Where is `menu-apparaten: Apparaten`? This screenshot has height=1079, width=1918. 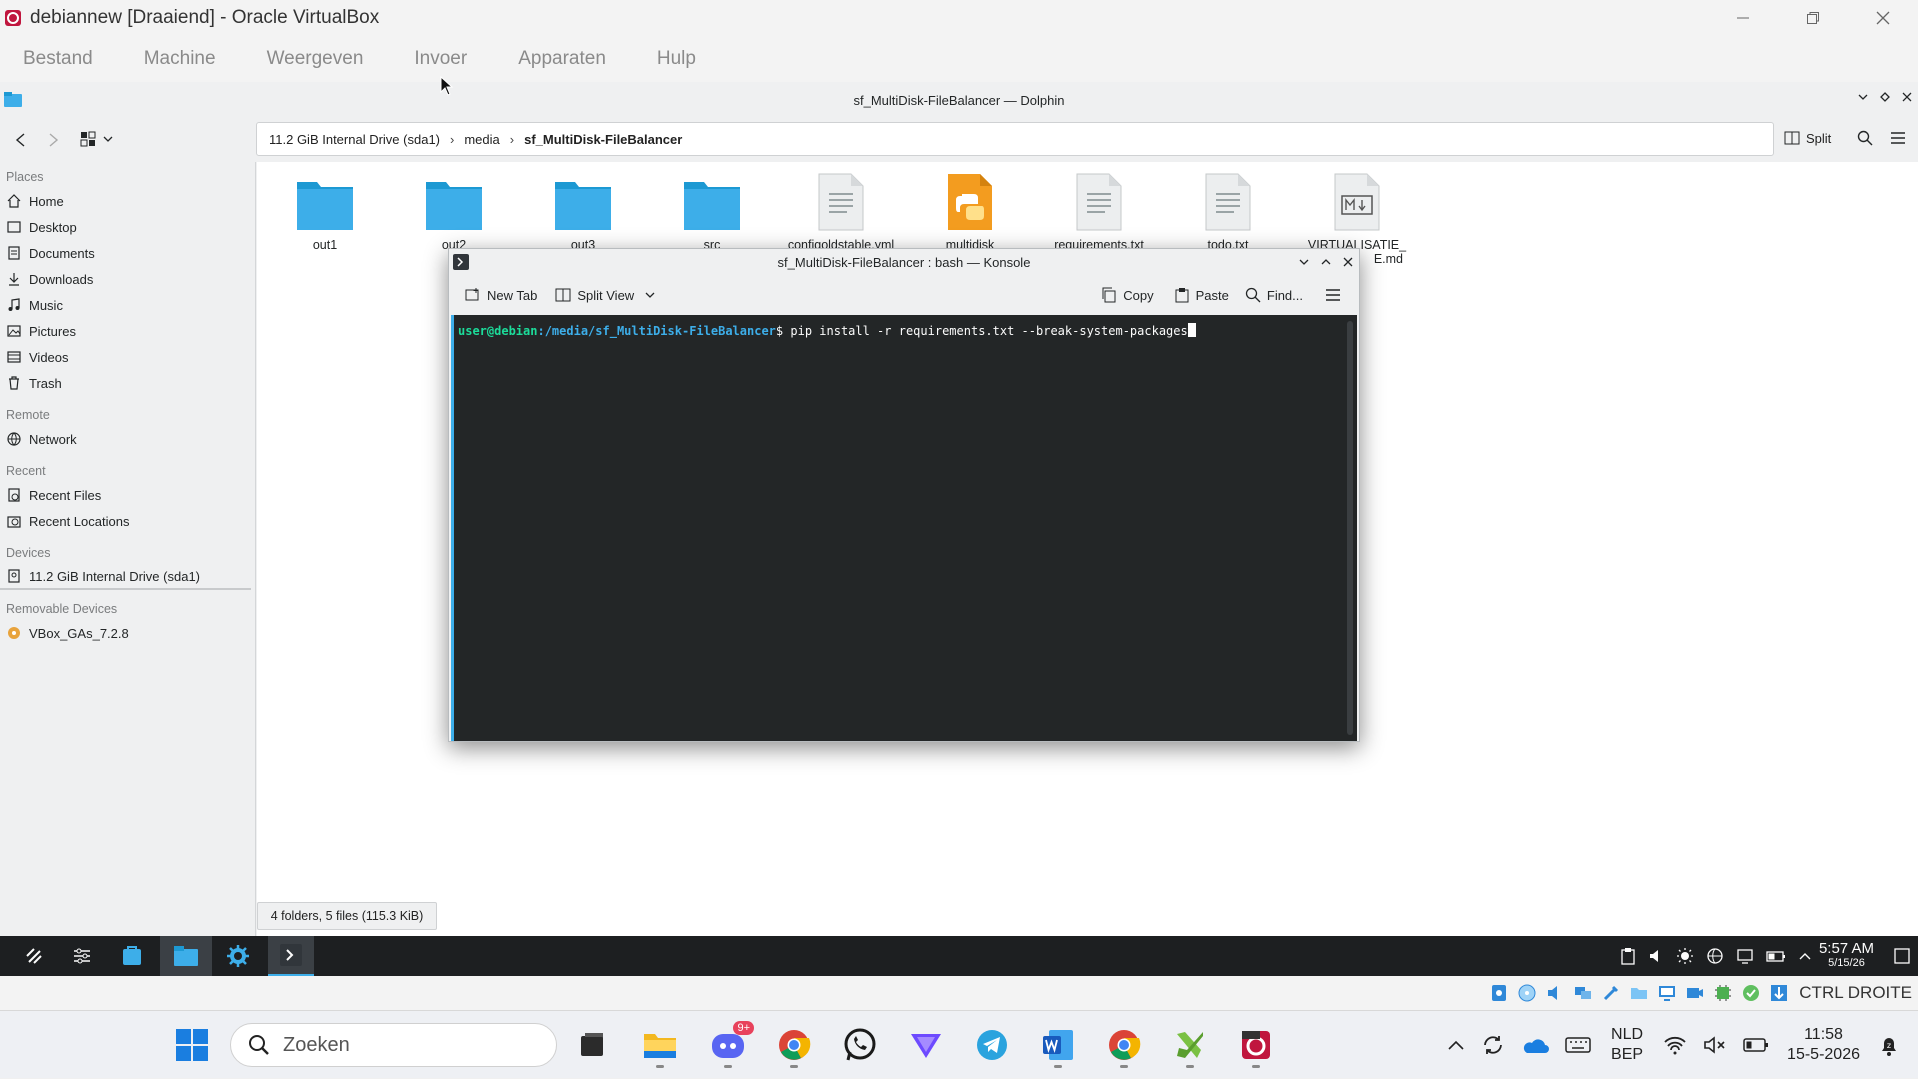 menu-apparaten: Apparaten is located at coordinates (562, 59).